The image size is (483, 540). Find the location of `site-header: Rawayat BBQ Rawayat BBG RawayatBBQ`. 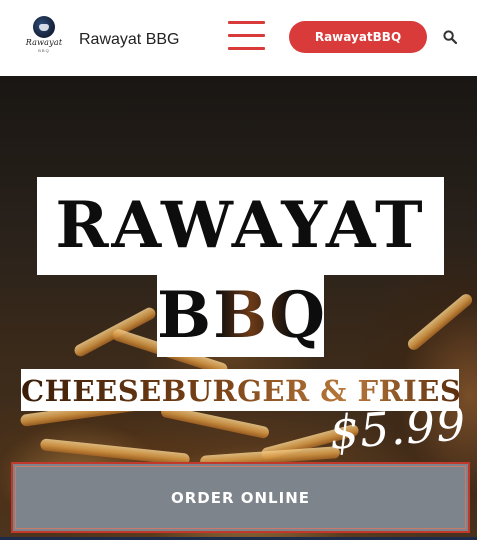

site-header: Rawayat BBQ Rawayat BBG RawayatBBQ is located at coordinates (241, 38).